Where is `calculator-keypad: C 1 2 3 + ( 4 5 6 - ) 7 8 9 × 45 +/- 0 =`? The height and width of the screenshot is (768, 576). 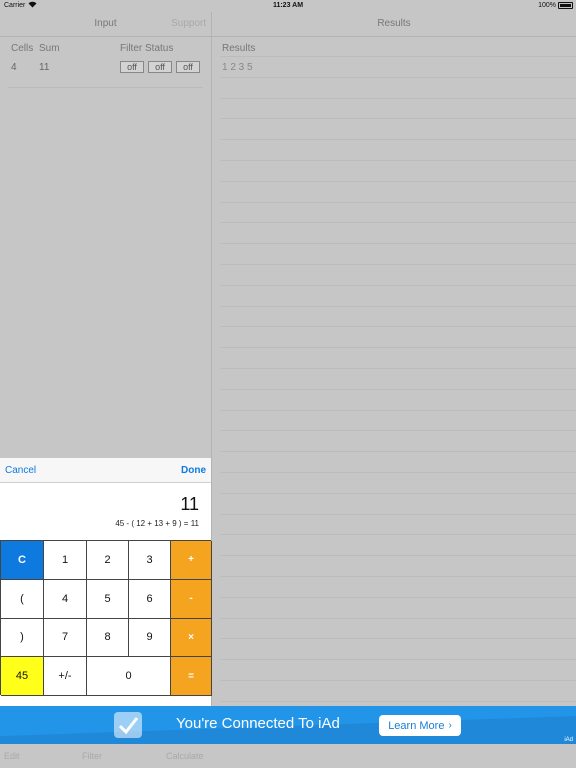
calculator-keypad: C 1 2 3 + ( 4 5 6 - ) 7 8 9 × 45 +/- 0 = is located at coordinates (106, 618).